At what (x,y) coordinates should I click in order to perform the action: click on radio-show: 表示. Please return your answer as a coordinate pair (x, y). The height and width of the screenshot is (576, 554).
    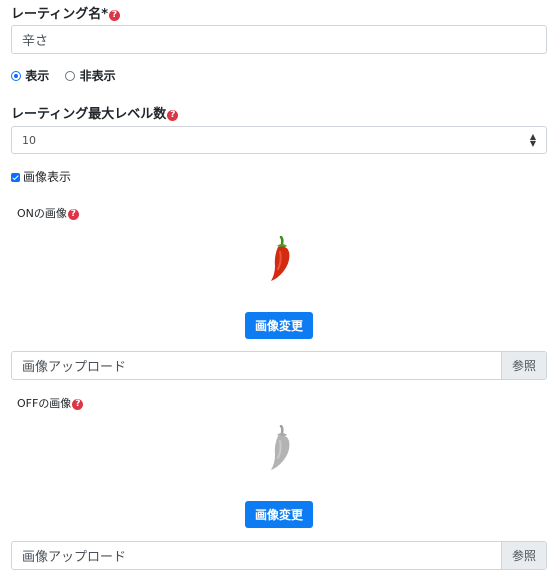
    Looking at the image, I should click on (30, 76).